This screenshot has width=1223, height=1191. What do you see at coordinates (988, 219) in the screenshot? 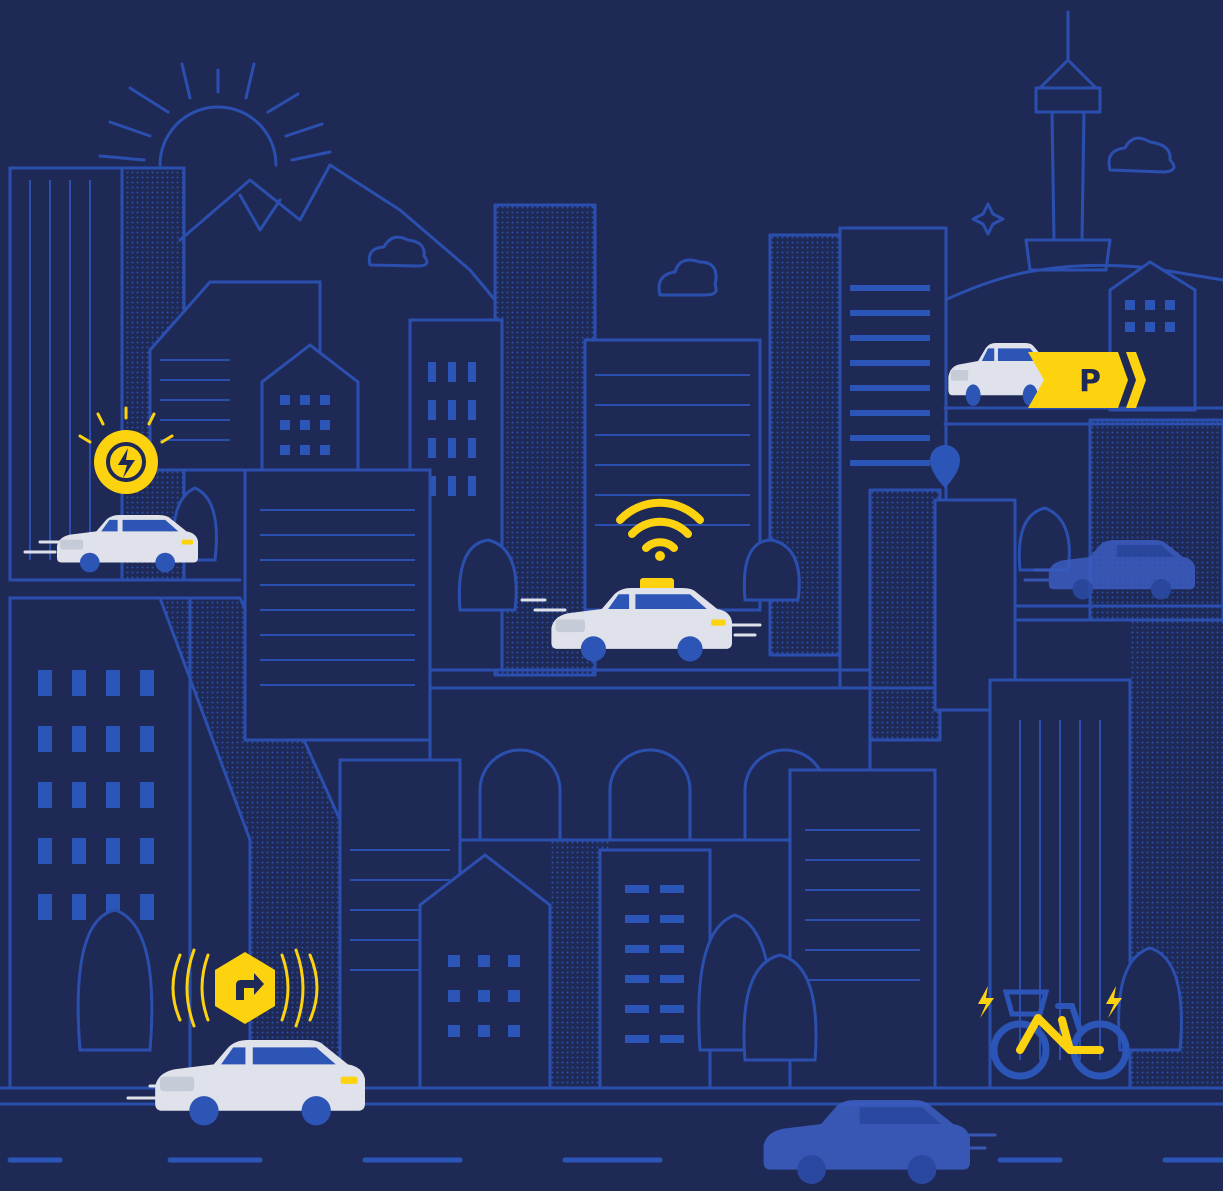
I see `sparkle-icon` at bounding box center [988, 219].